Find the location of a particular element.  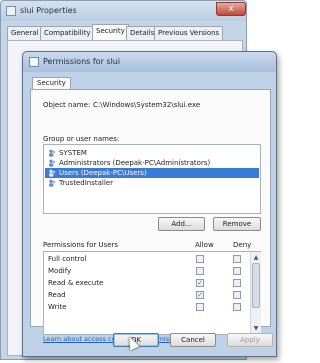

permission-row: Modify is located at coordinates (146, 272).